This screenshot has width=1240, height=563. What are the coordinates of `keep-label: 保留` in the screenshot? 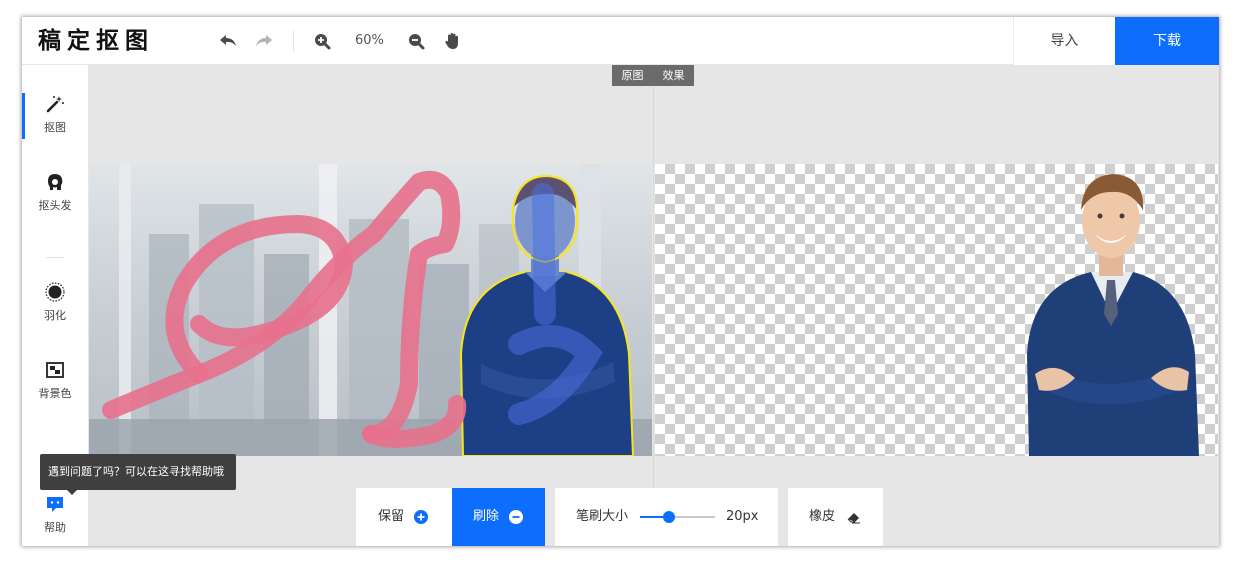 It's located at (391, 516).